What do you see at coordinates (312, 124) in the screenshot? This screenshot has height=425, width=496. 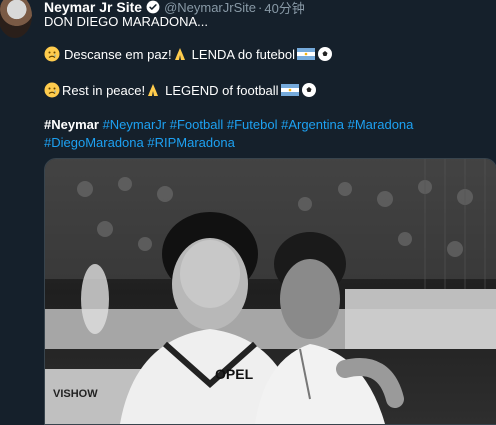 I see `hashtag-link: #Argentina` at bounding box center [312, 124].